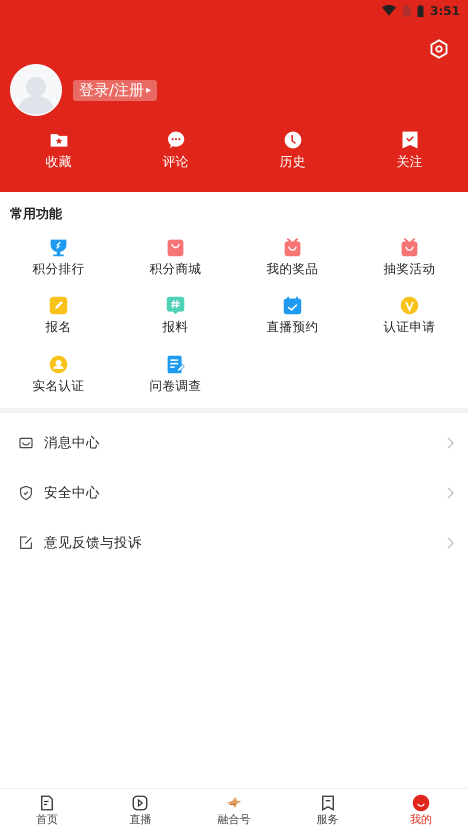 This screenshot has width=468, height=833. Describe the element at coordinates (175, 162) in the screenshot. I see `shortcut-label: 评论` at that location.